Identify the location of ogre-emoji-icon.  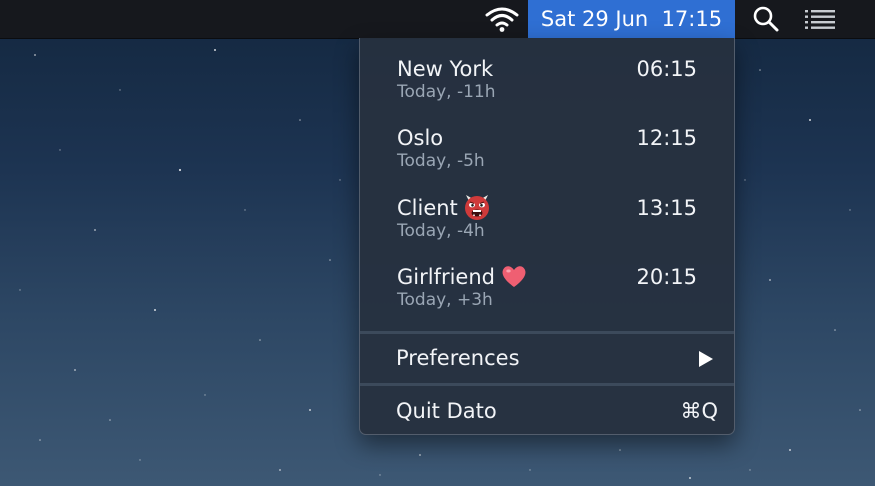
(476, 207).